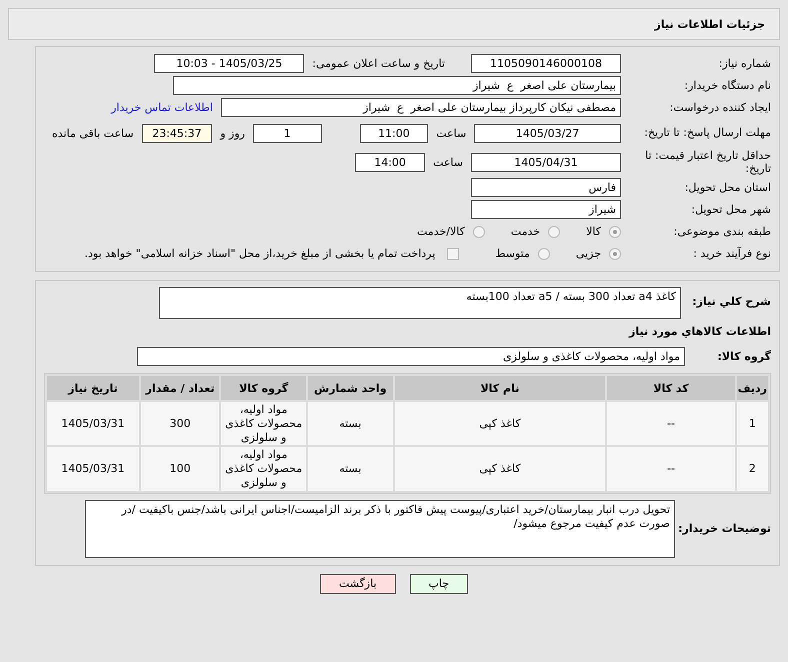 This screenshot has width=788, height=662. What do you see at coordinates (547, 133) in the screenshot?
I see `deadline-date-field: 1405/03/27` at bounding box center [547, 133].